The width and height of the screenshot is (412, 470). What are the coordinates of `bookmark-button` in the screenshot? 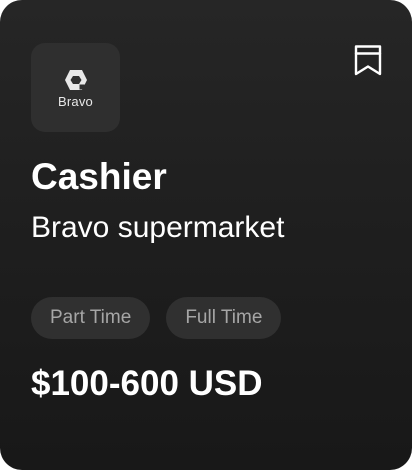 It's located at (368, 60).